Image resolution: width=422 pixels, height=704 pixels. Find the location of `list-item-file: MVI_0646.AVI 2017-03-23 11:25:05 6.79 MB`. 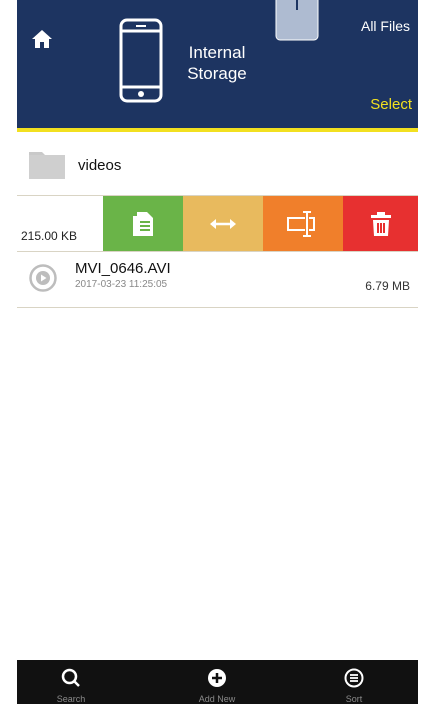

list-item-file: MVI_0646.AVI 2017-03-23 11:25:05 6.79 MB is located at coordinates (217, 280).